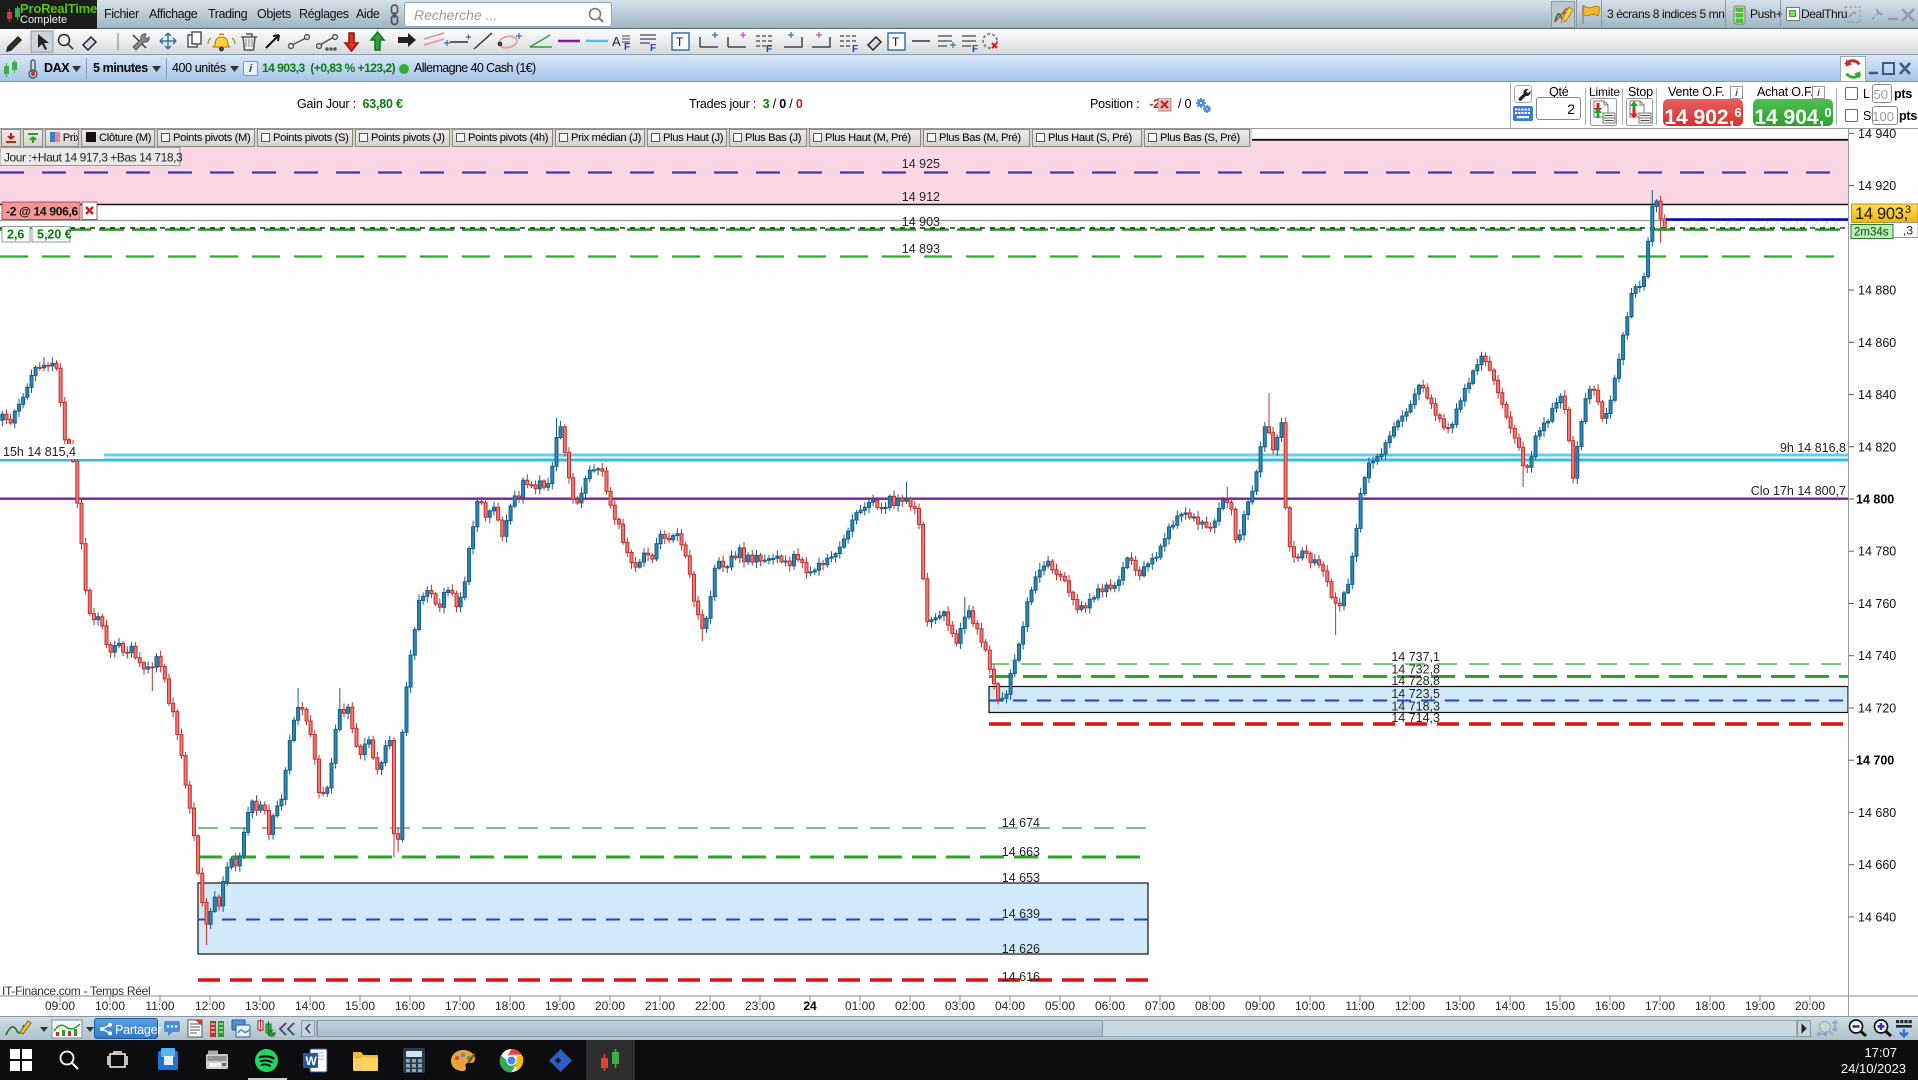 The width and height of the screenshot is (1918, 1080). I want to click on svg-text: 05:00, so click(1060, 1006).